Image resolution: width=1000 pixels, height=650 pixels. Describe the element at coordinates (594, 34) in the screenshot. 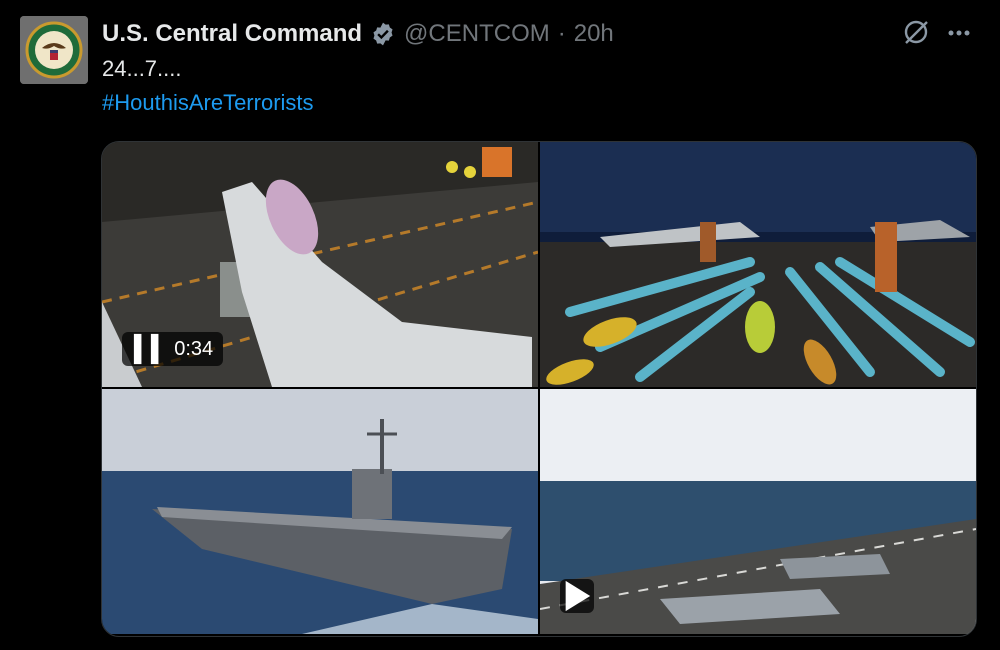

I see `post-time: 20h` at that location.